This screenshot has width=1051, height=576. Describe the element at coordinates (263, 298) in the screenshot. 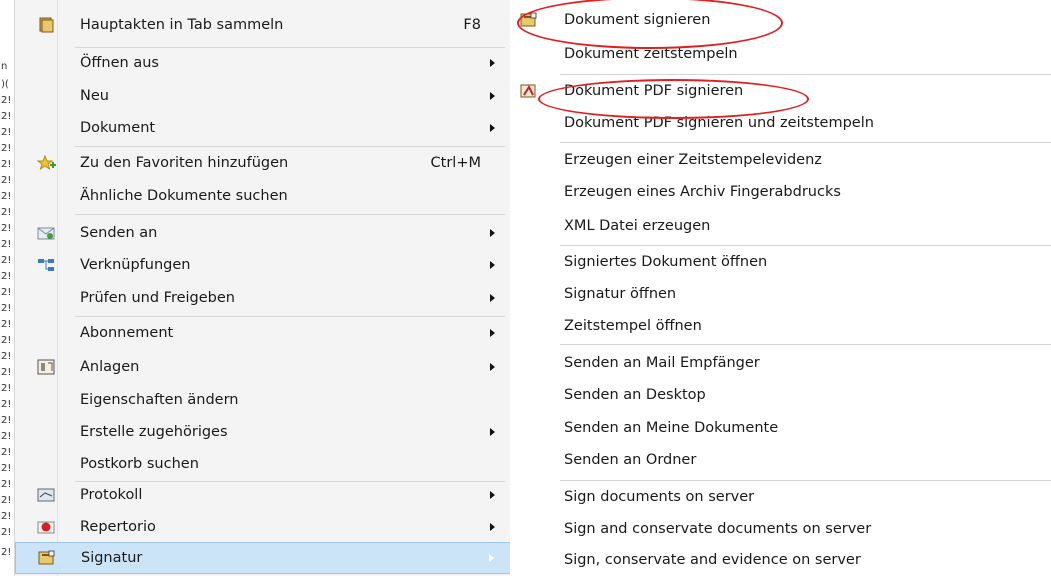

I see `menu-item-pruefen: Prüfen und Freigeben` at that location.